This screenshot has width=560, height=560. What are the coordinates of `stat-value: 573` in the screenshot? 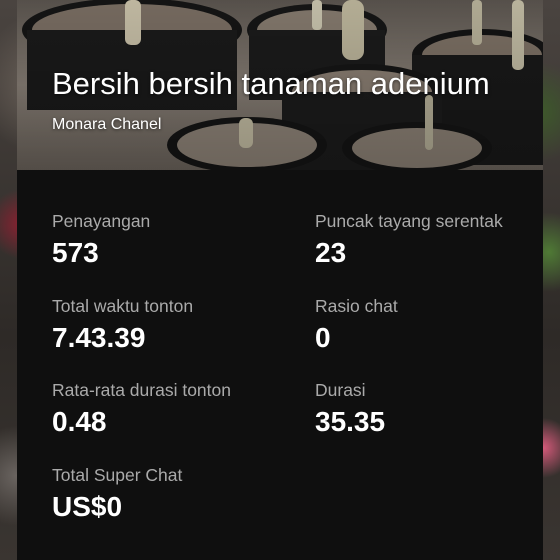 It's located at (75, 252).